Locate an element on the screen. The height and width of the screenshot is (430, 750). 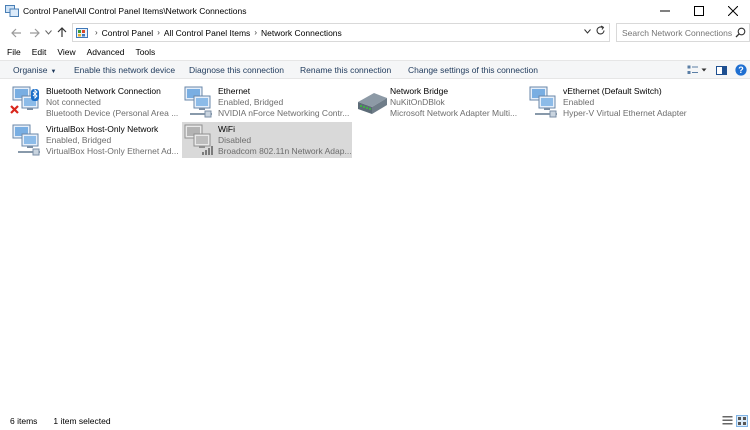
breadcrumb-control-panel: Control Panel is located at coordinates (128, 33).